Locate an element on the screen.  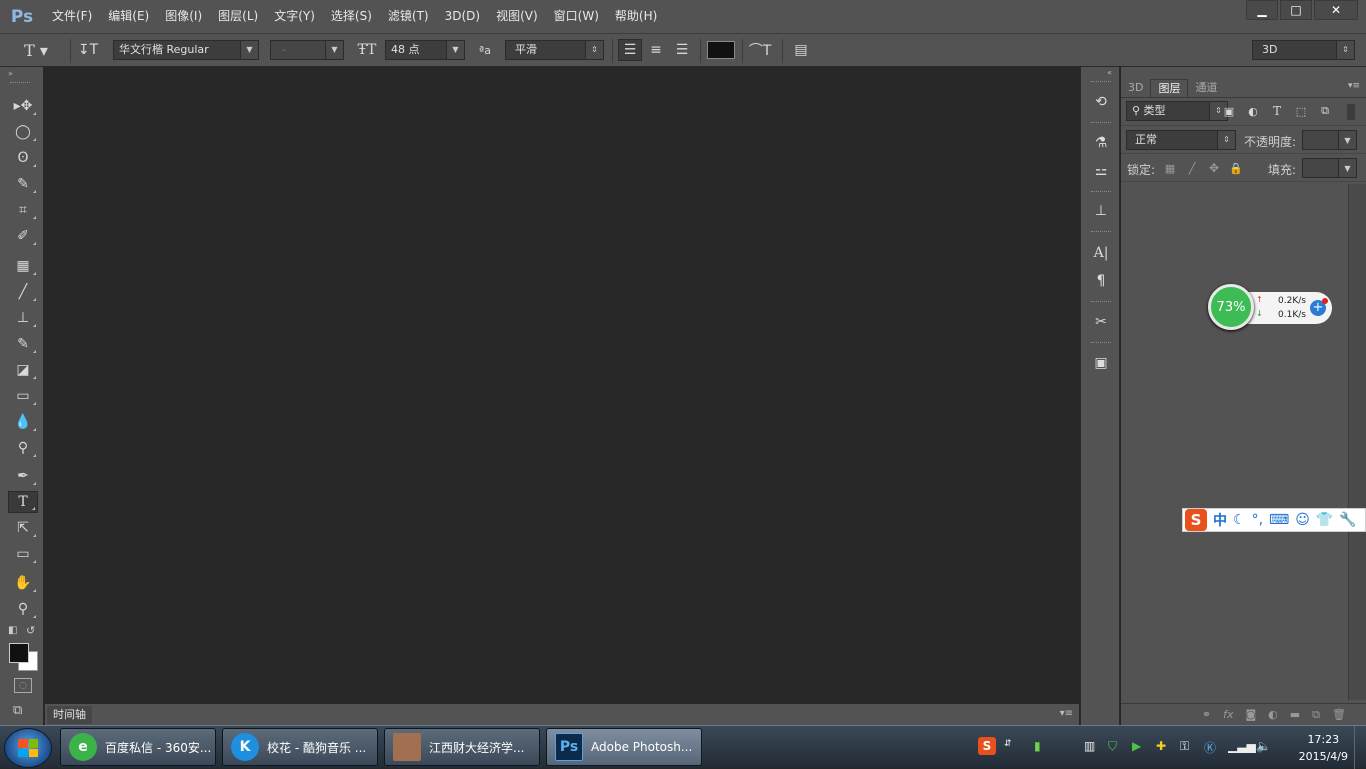
memory-usage-badge: 73% is located at coordinates (1231, 307).